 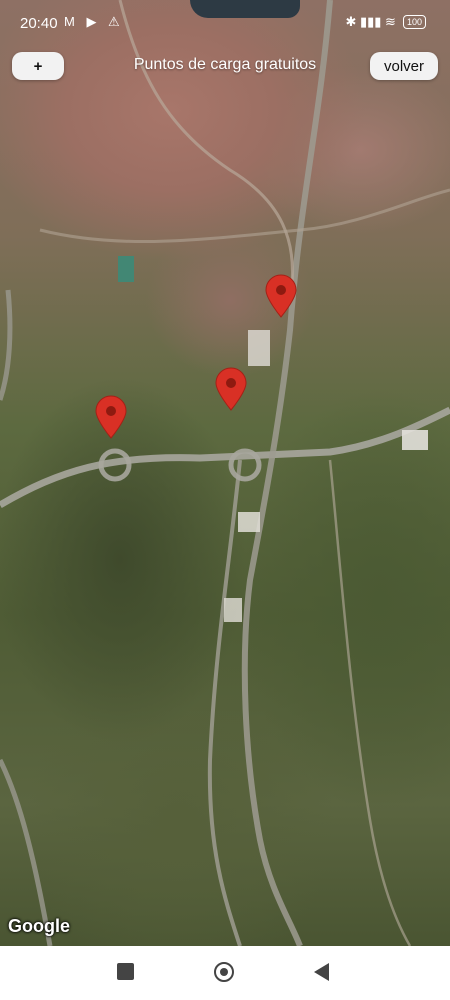 What do you see at coordinates (94, 21) in the screenshot?
I see `notification-icons: M ▶ ⚠` at bounding box center [94, 21].